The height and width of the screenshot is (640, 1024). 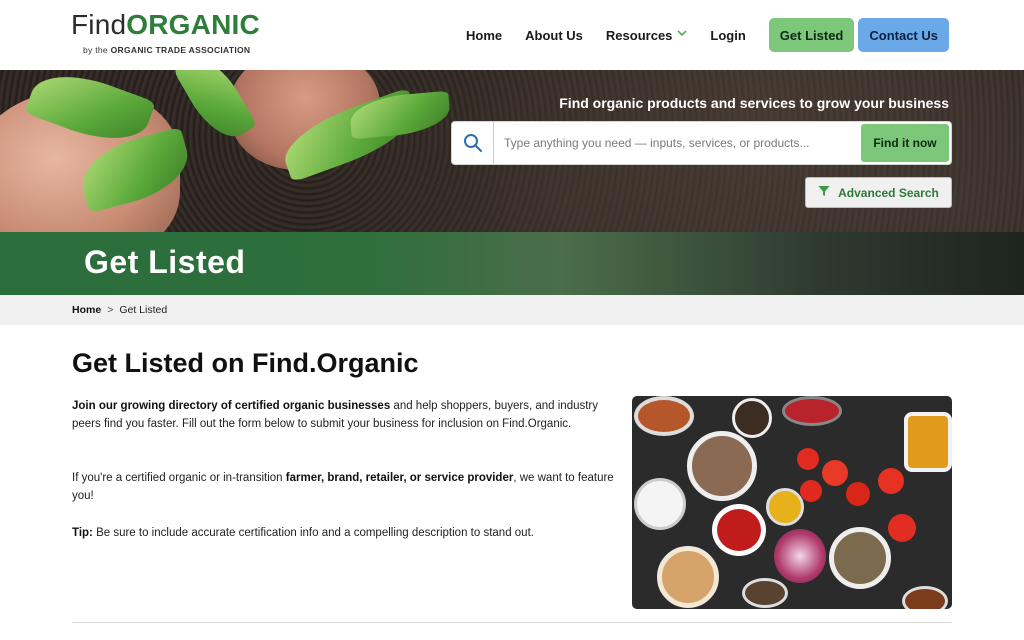 I want to click on logo-by-text: by the, so click(x=95, y=50).